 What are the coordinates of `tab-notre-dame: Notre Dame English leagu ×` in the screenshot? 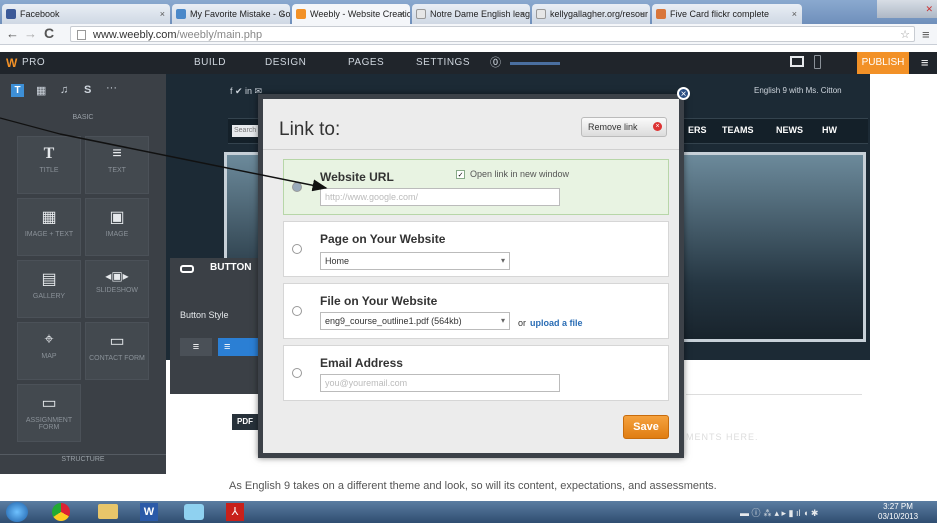 It's located at (471, 14).